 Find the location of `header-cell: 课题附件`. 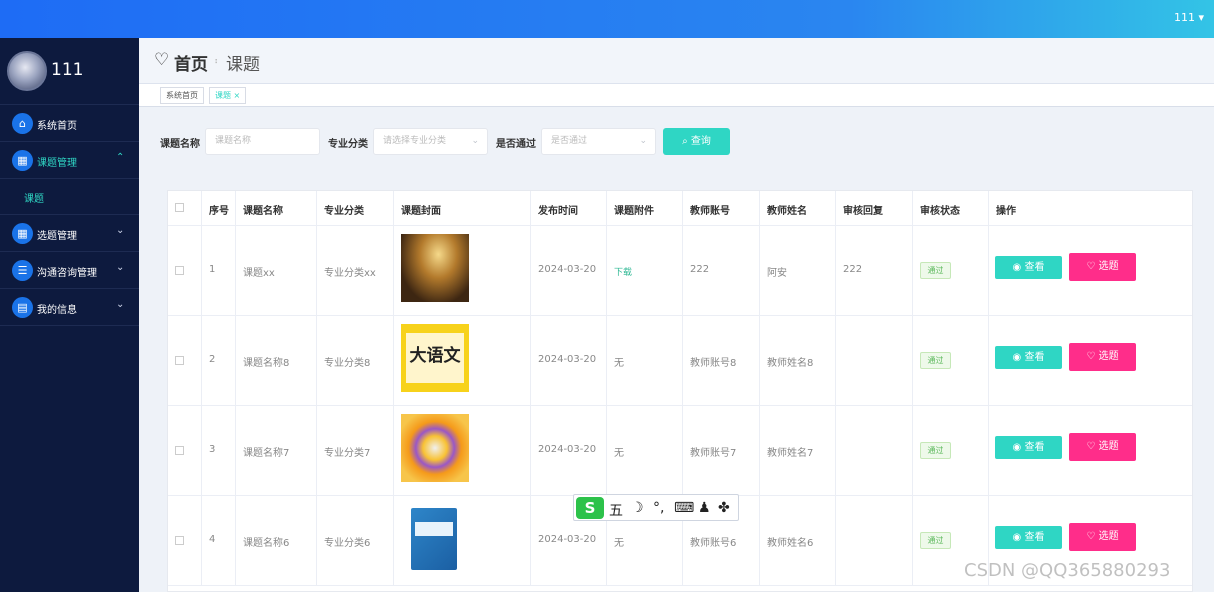

header-cell: 课题附件 is located at coordinates (634, 211).